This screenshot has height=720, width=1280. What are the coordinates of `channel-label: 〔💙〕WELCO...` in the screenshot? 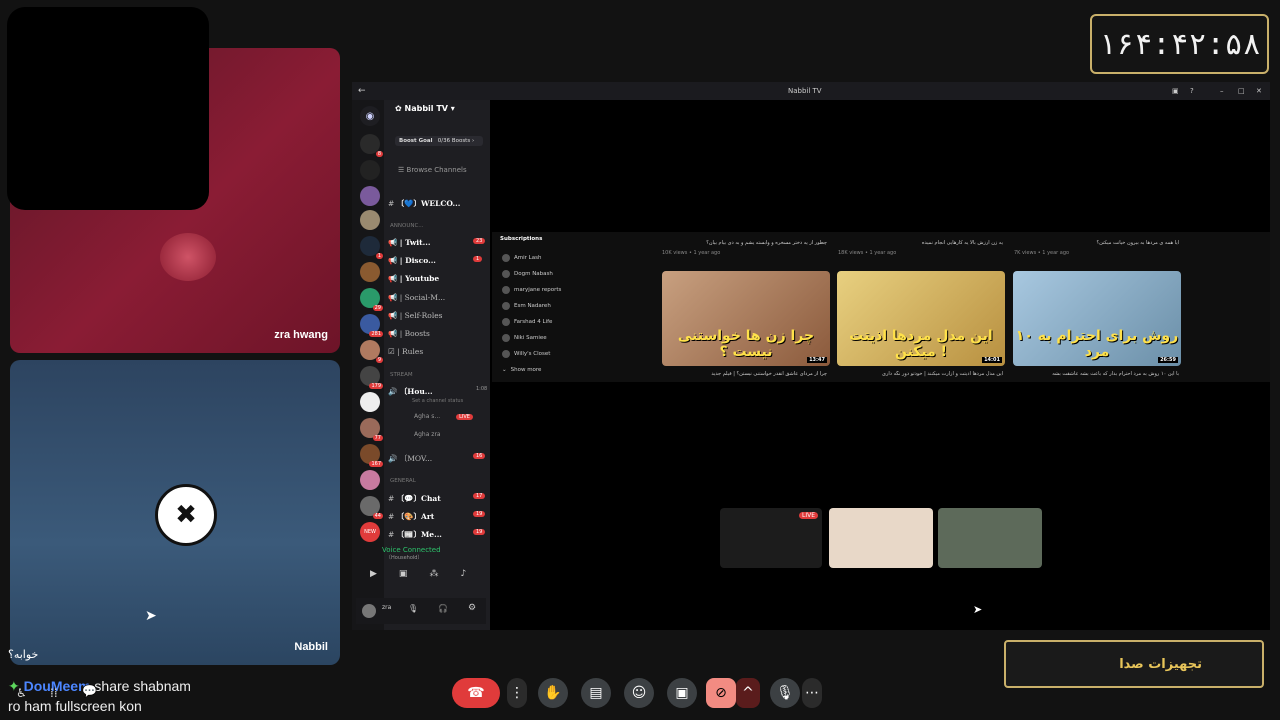 It's located at (428, 203).